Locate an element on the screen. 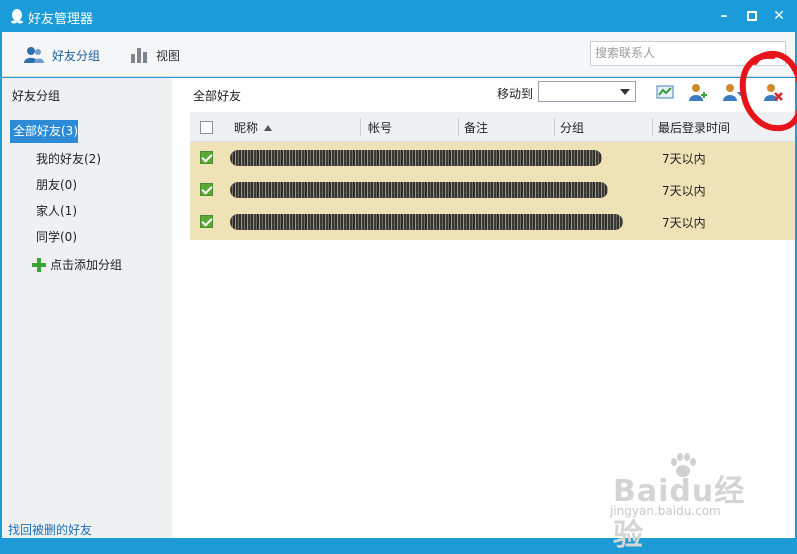  view-label: 视图 is located at coordinates (168, 55).